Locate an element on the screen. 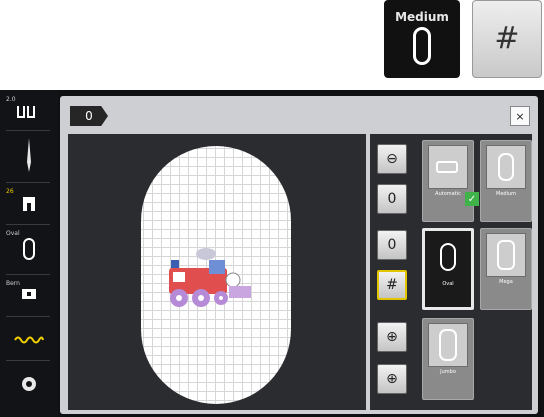  crosshair-icon: ⊕ is located at coordinates (392, 379).